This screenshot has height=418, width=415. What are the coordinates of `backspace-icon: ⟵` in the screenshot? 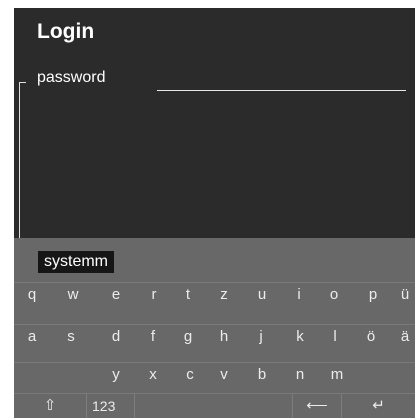 It's located at (317, 405).